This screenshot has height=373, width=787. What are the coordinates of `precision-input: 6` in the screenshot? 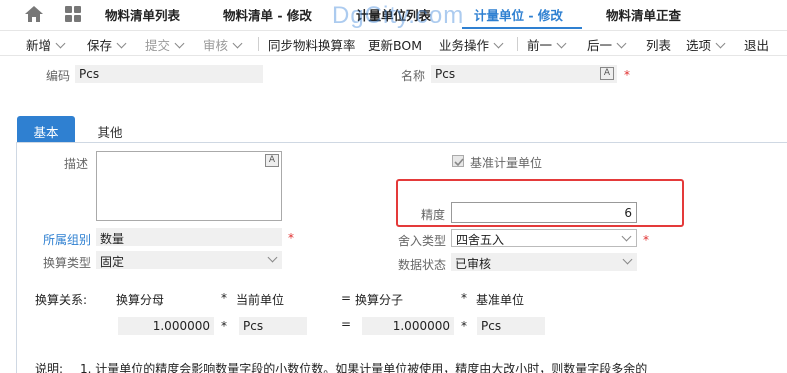 It's located at (544, 212).